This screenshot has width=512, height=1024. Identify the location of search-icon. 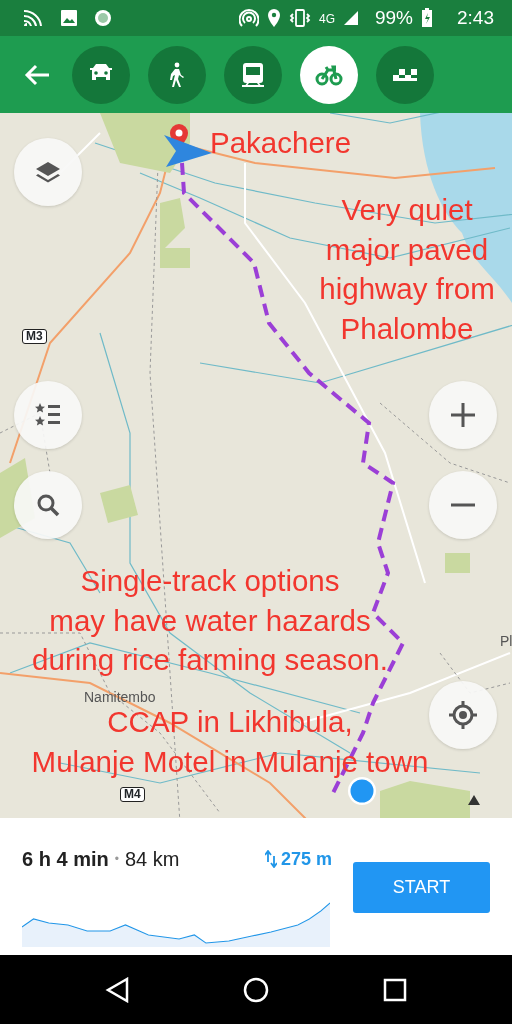
(48, 505).